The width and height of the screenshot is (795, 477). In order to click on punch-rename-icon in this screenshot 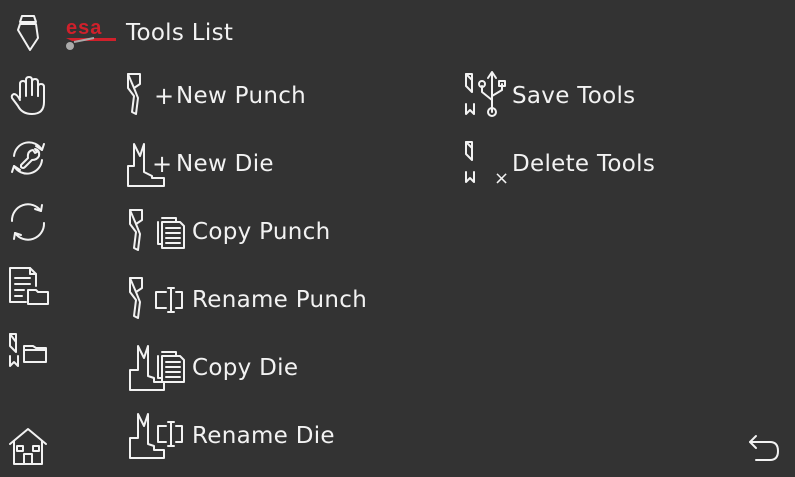, I will do `click(158, 300)`.